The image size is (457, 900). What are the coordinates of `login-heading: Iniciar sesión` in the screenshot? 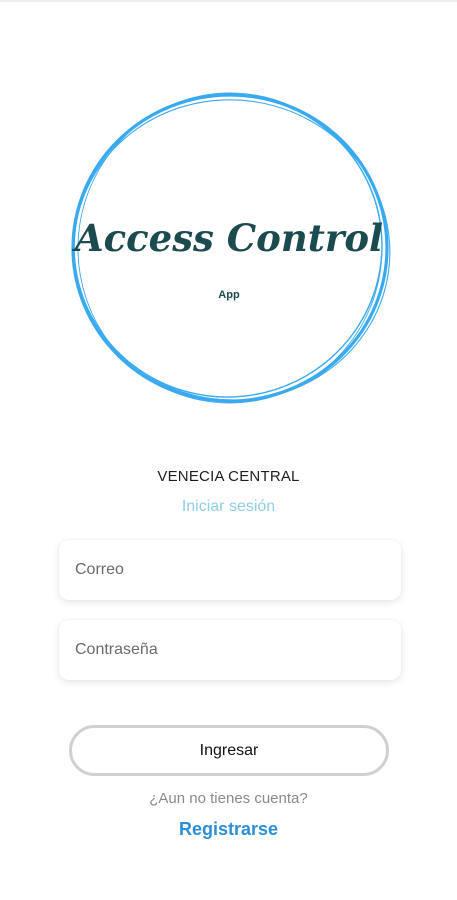 It's located at (228, 506).